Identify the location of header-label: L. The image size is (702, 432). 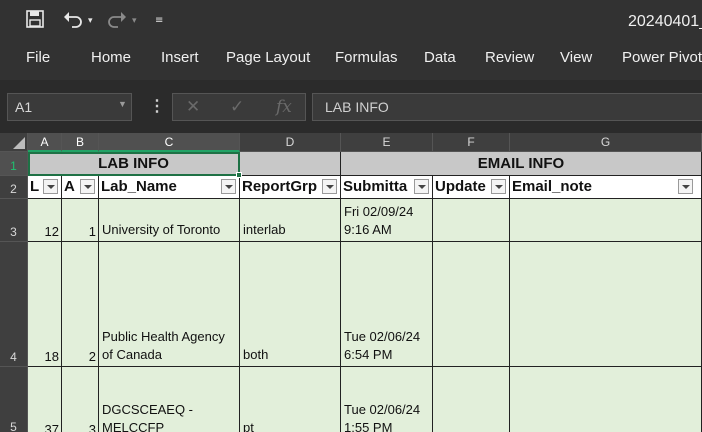
(35, 186).